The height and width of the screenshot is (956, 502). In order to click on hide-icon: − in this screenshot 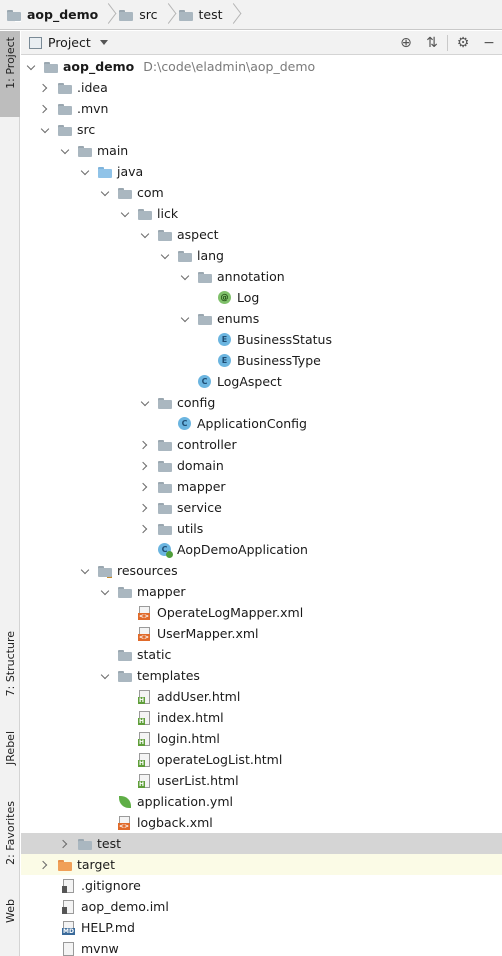, I will do `click(489, 43)`.